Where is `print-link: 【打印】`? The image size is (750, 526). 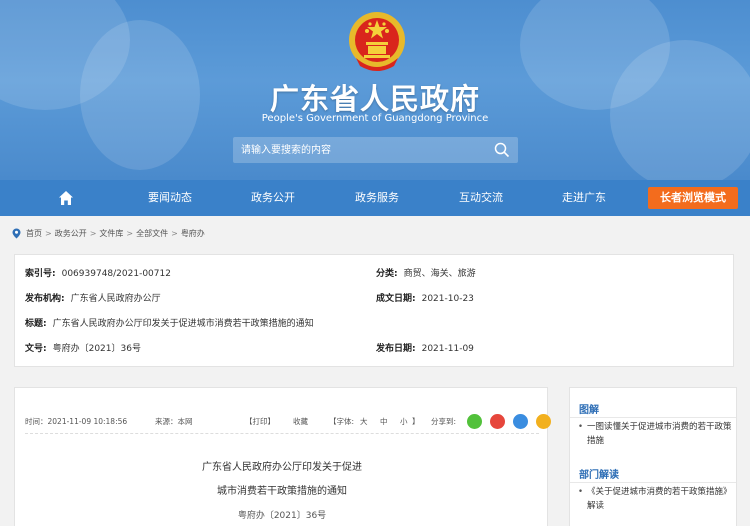
print-link: 【打印】 is located at coordinates (260, 421).